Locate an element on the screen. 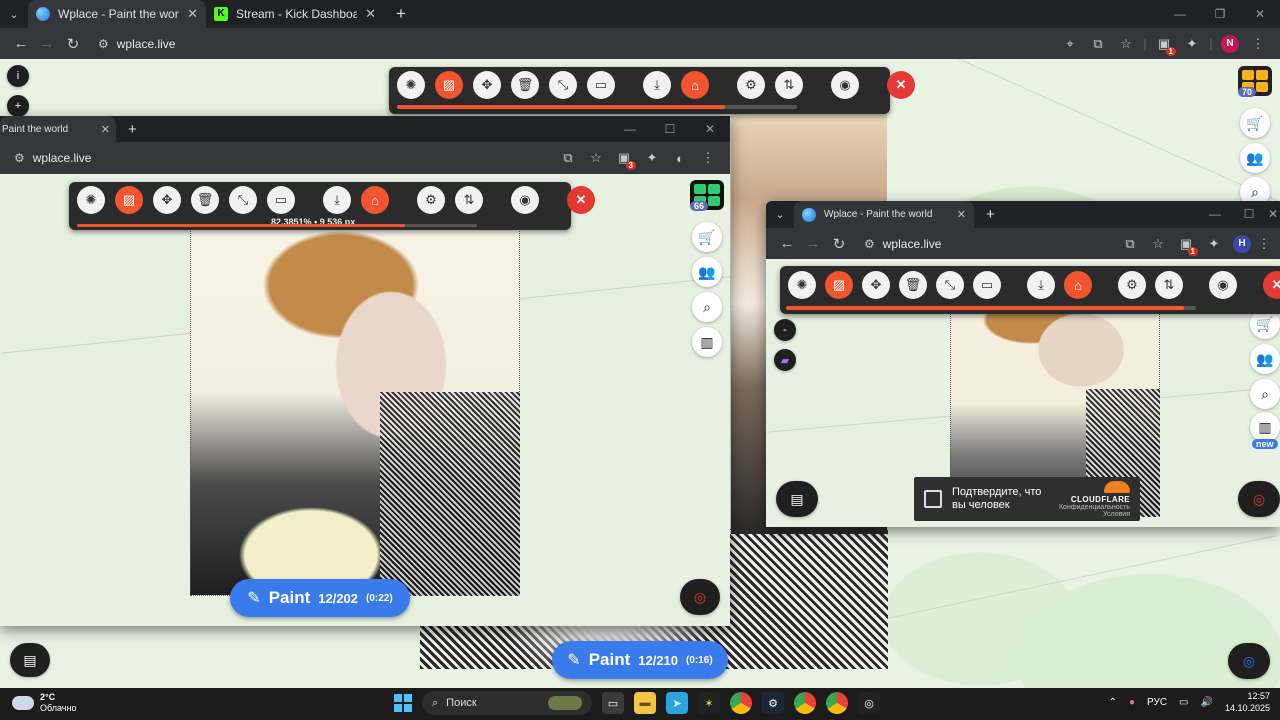 This screenshot has width=1280, height=720. profile-avatar: N is located at coordinates (1230, 43).